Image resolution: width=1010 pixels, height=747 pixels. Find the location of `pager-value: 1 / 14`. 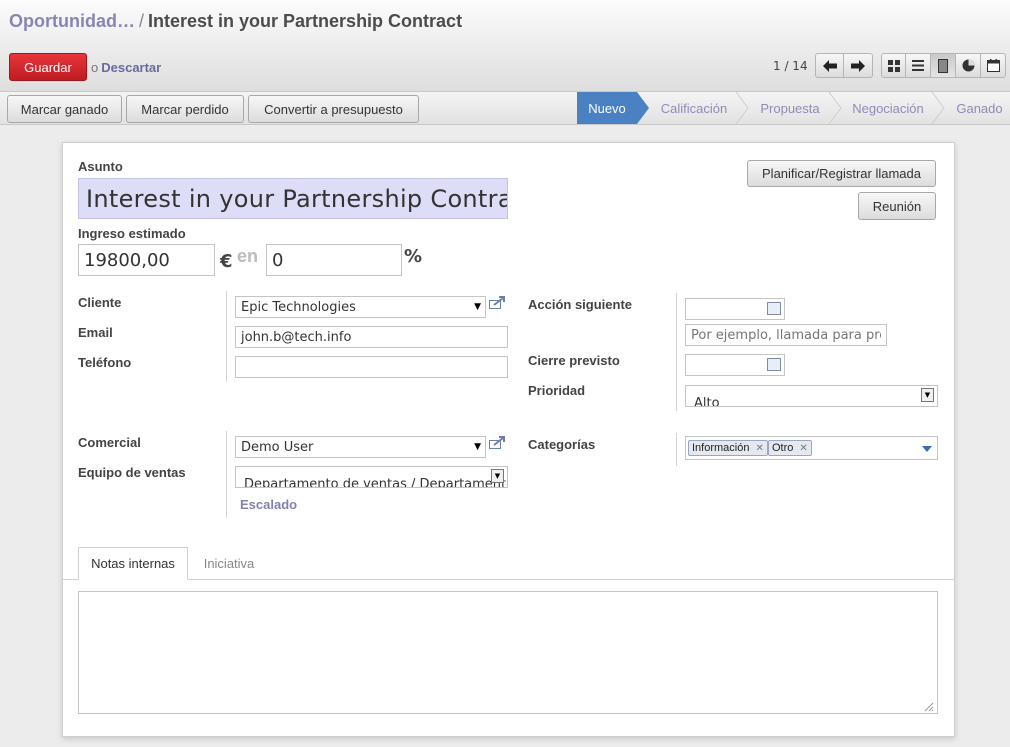

pager-value: 1 / 14 is located at coordinates (790, 66).